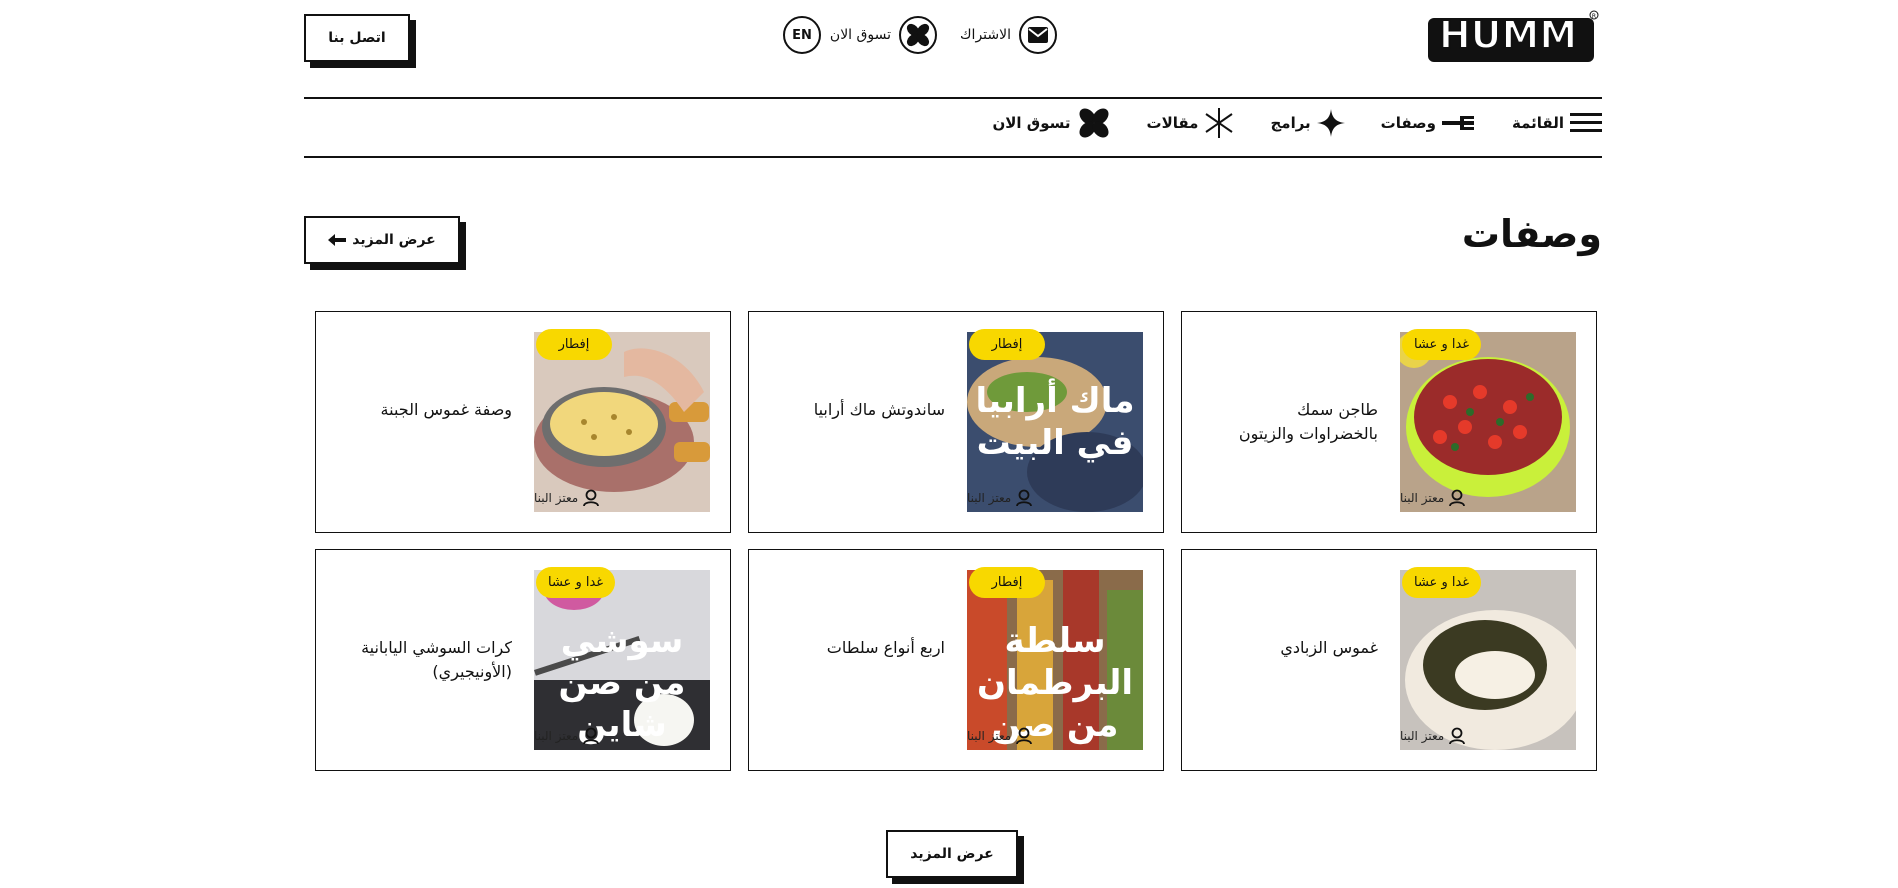 The width and height of the screenshot is (1898, 888). I want to click on subscribe-label: الاشتراك, so click(985, 35).